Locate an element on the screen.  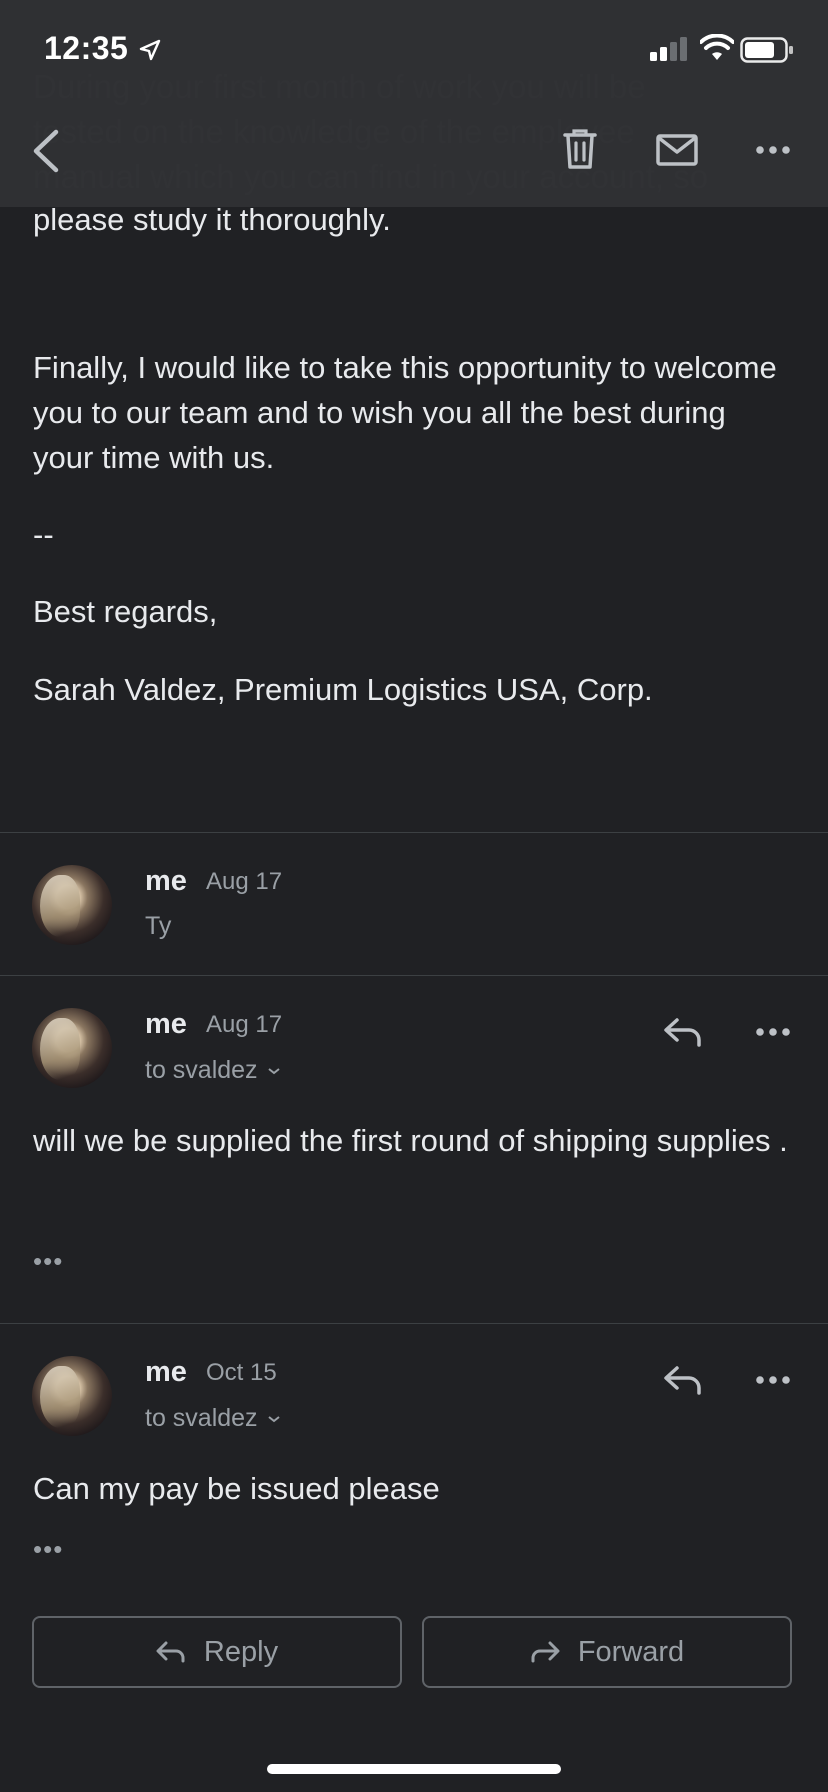
back-button is located at coordinates (46, 151).